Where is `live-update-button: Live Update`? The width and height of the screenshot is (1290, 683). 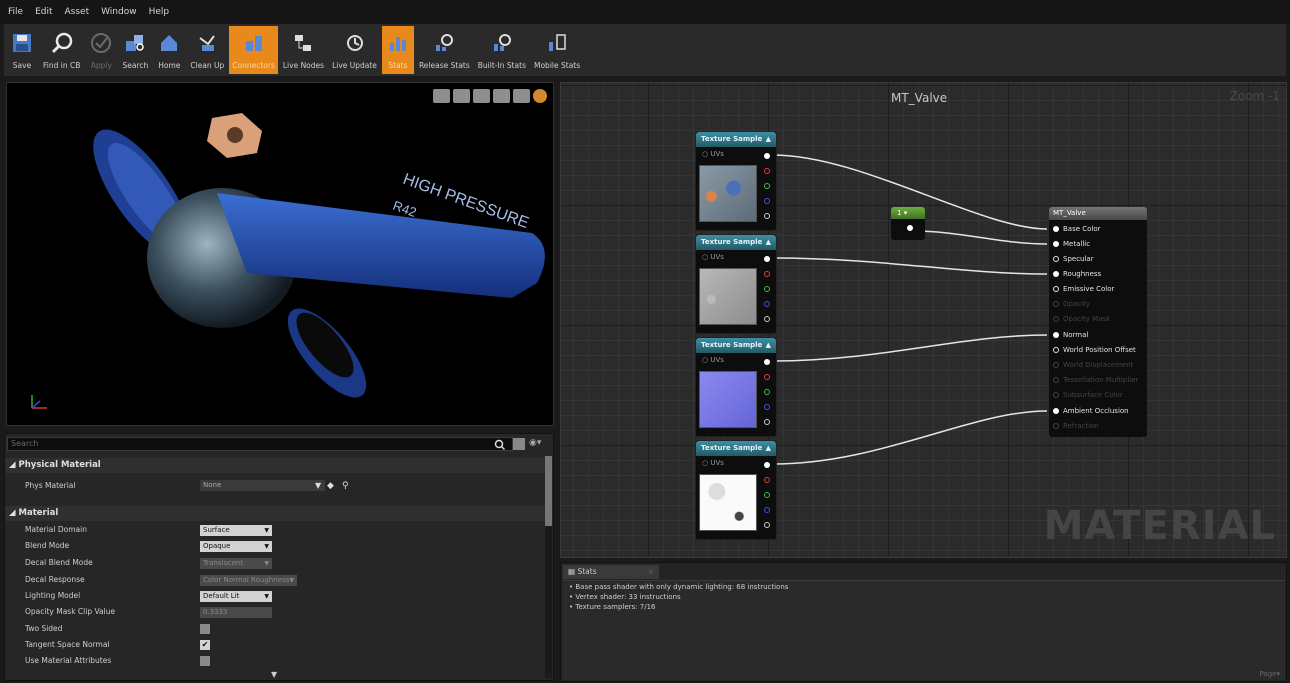 live-update-button: Live Update is located at coordinates (354, 50).